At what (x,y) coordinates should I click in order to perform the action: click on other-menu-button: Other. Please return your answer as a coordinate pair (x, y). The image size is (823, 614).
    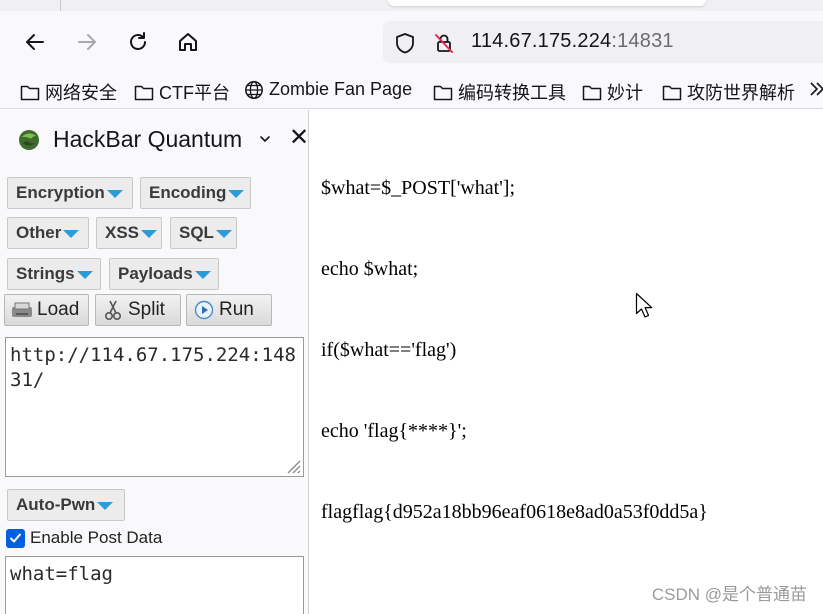
    Looking at the image, I should click on (48, 233).